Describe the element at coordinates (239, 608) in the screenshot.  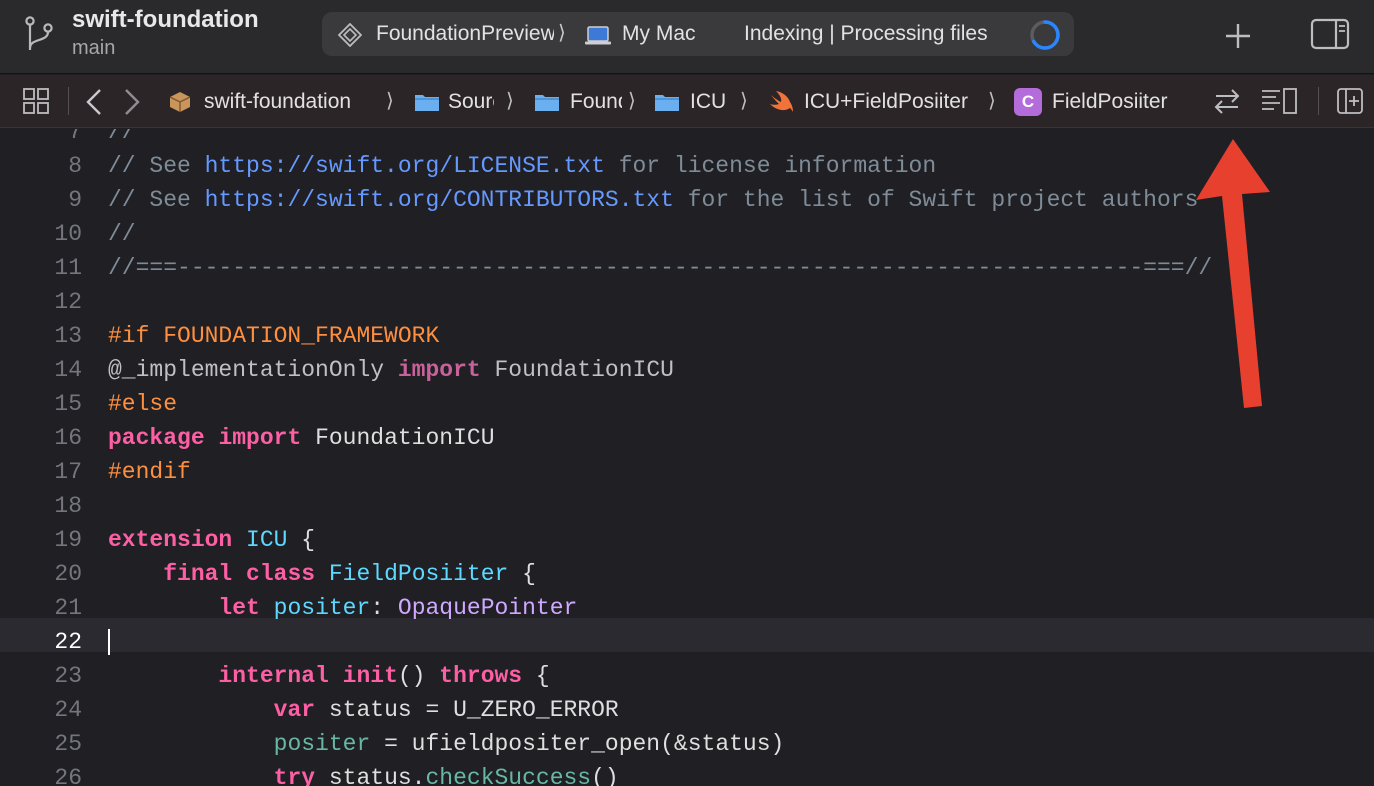
I see `code-token: let` at that location.